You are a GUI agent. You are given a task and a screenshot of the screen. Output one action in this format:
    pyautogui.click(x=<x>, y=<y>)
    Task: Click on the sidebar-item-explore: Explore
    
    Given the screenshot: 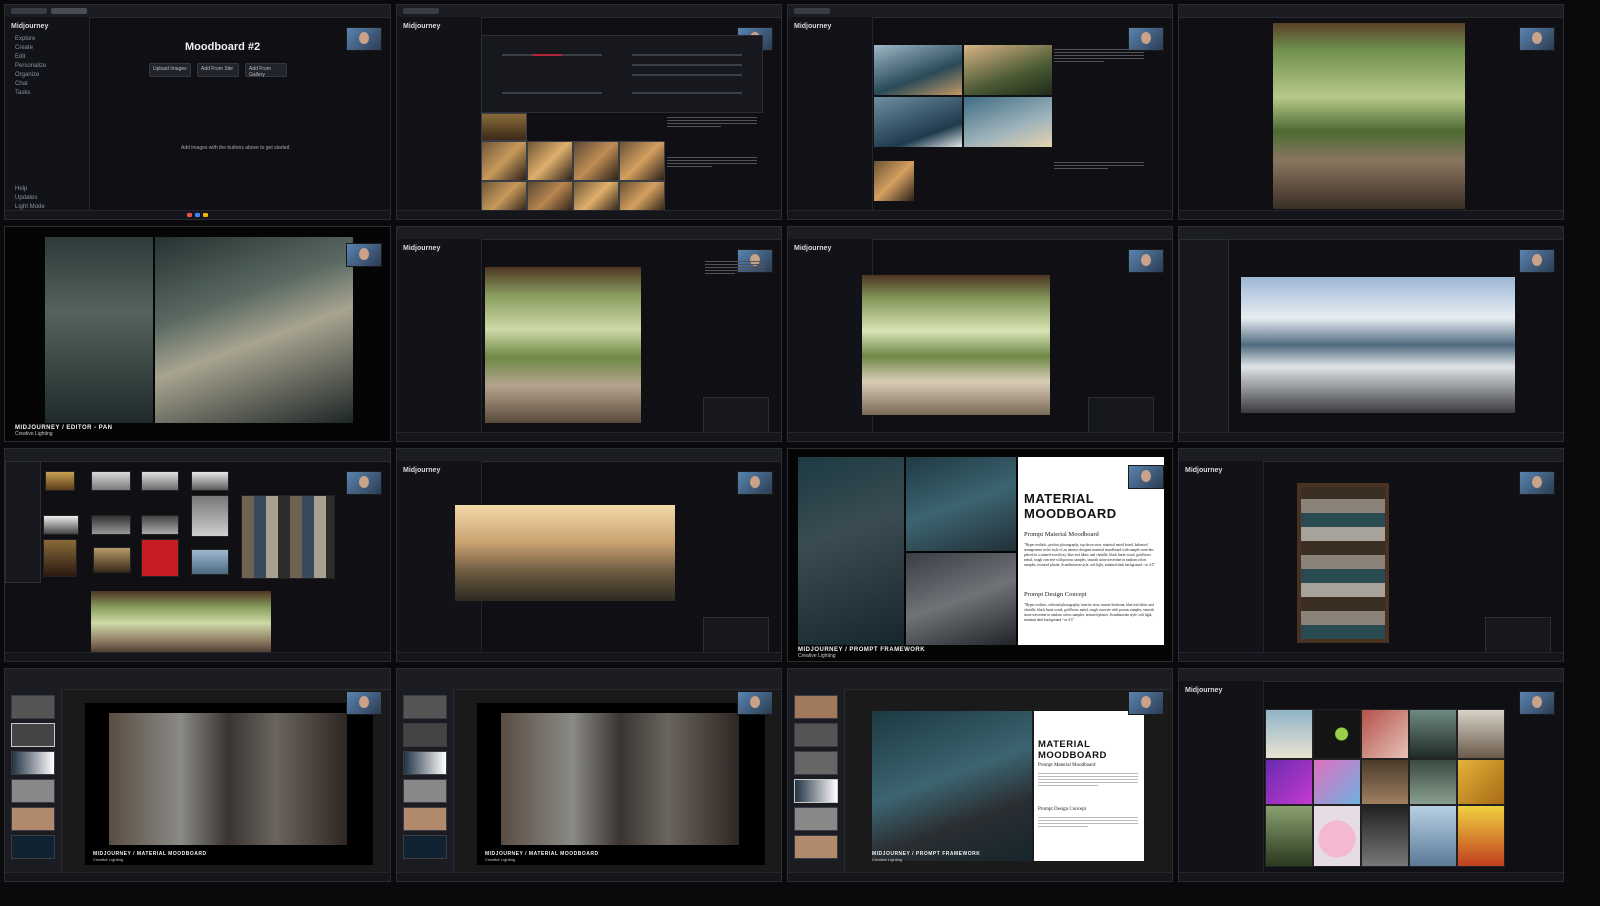 What is the action you would take?
    pyautogui.click(x=47, y=39)
    